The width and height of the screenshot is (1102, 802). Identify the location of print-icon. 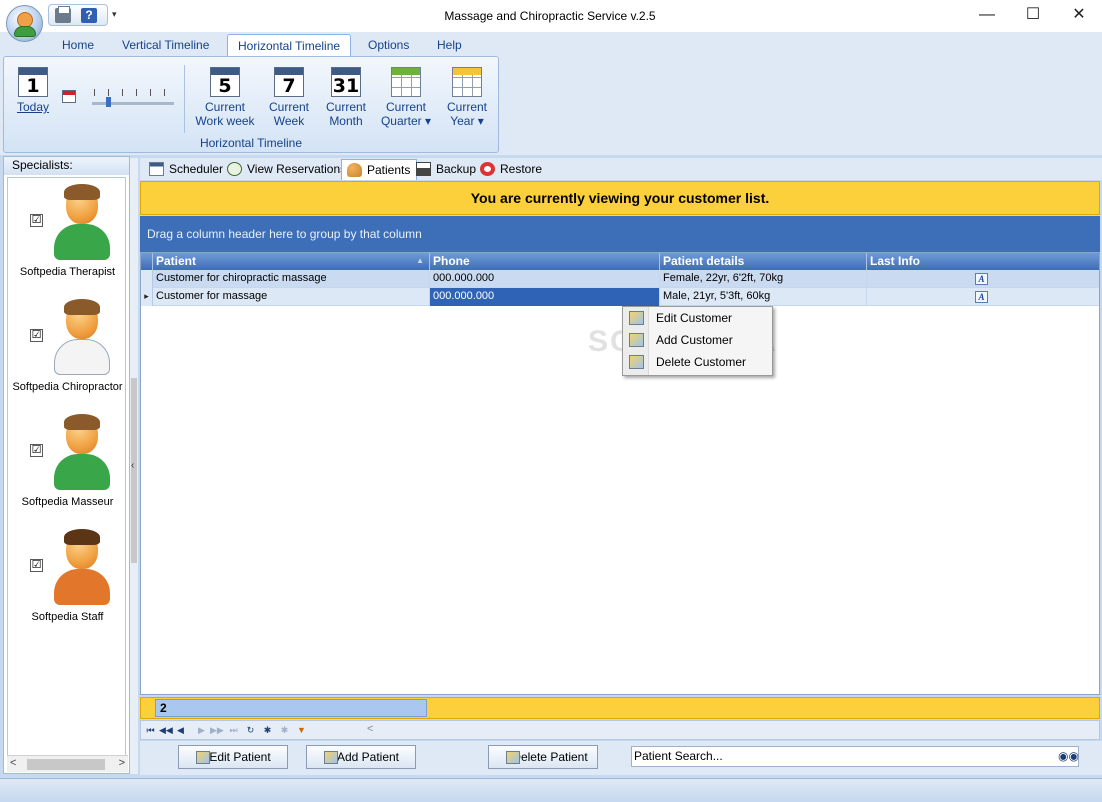
(63, 14).